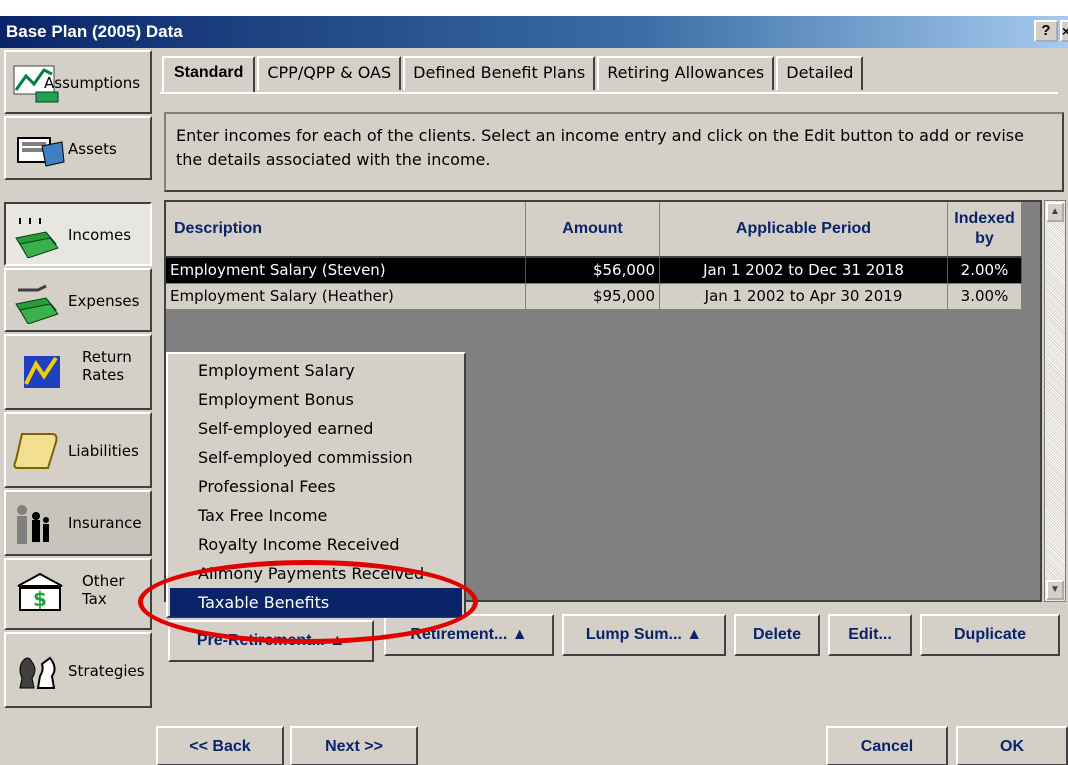 This screenshot has height=765, width=1068. I want to click on sidebar-item-liabilities: Liabilities, so click(78, 450).